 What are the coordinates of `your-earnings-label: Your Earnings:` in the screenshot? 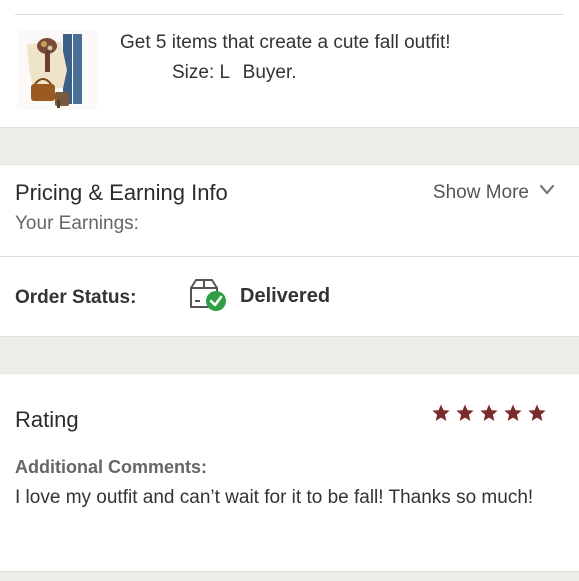 It's located at (77, 223).